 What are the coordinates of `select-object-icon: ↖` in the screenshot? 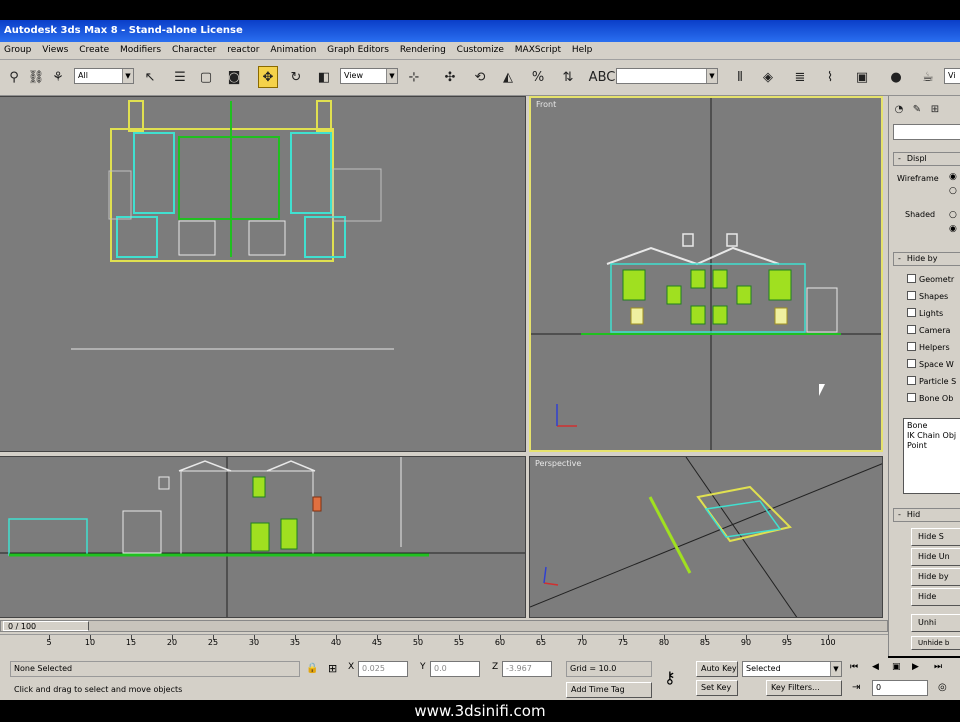 It's located at (150, 77).